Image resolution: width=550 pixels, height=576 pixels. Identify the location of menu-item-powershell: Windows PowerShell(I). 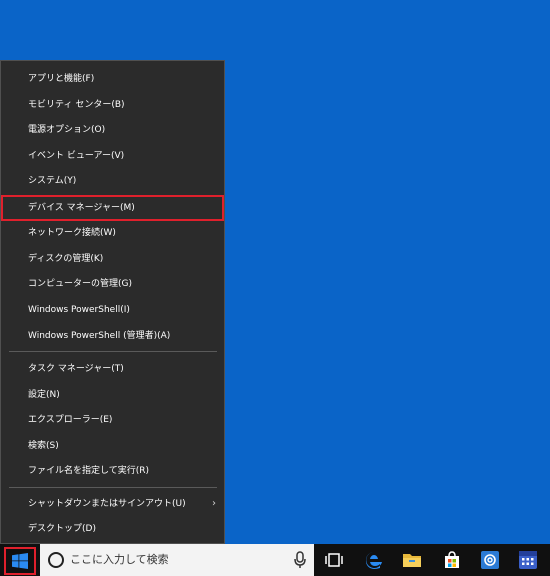
(112, 310).